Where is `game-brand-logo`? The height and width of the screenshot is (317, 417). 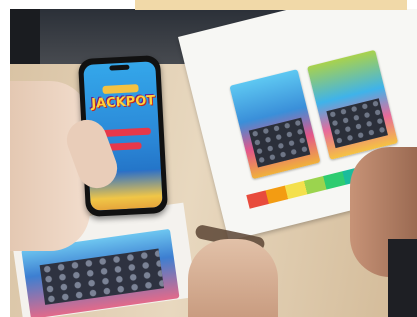 game-brand-logo is located at coordinates (120, 89).